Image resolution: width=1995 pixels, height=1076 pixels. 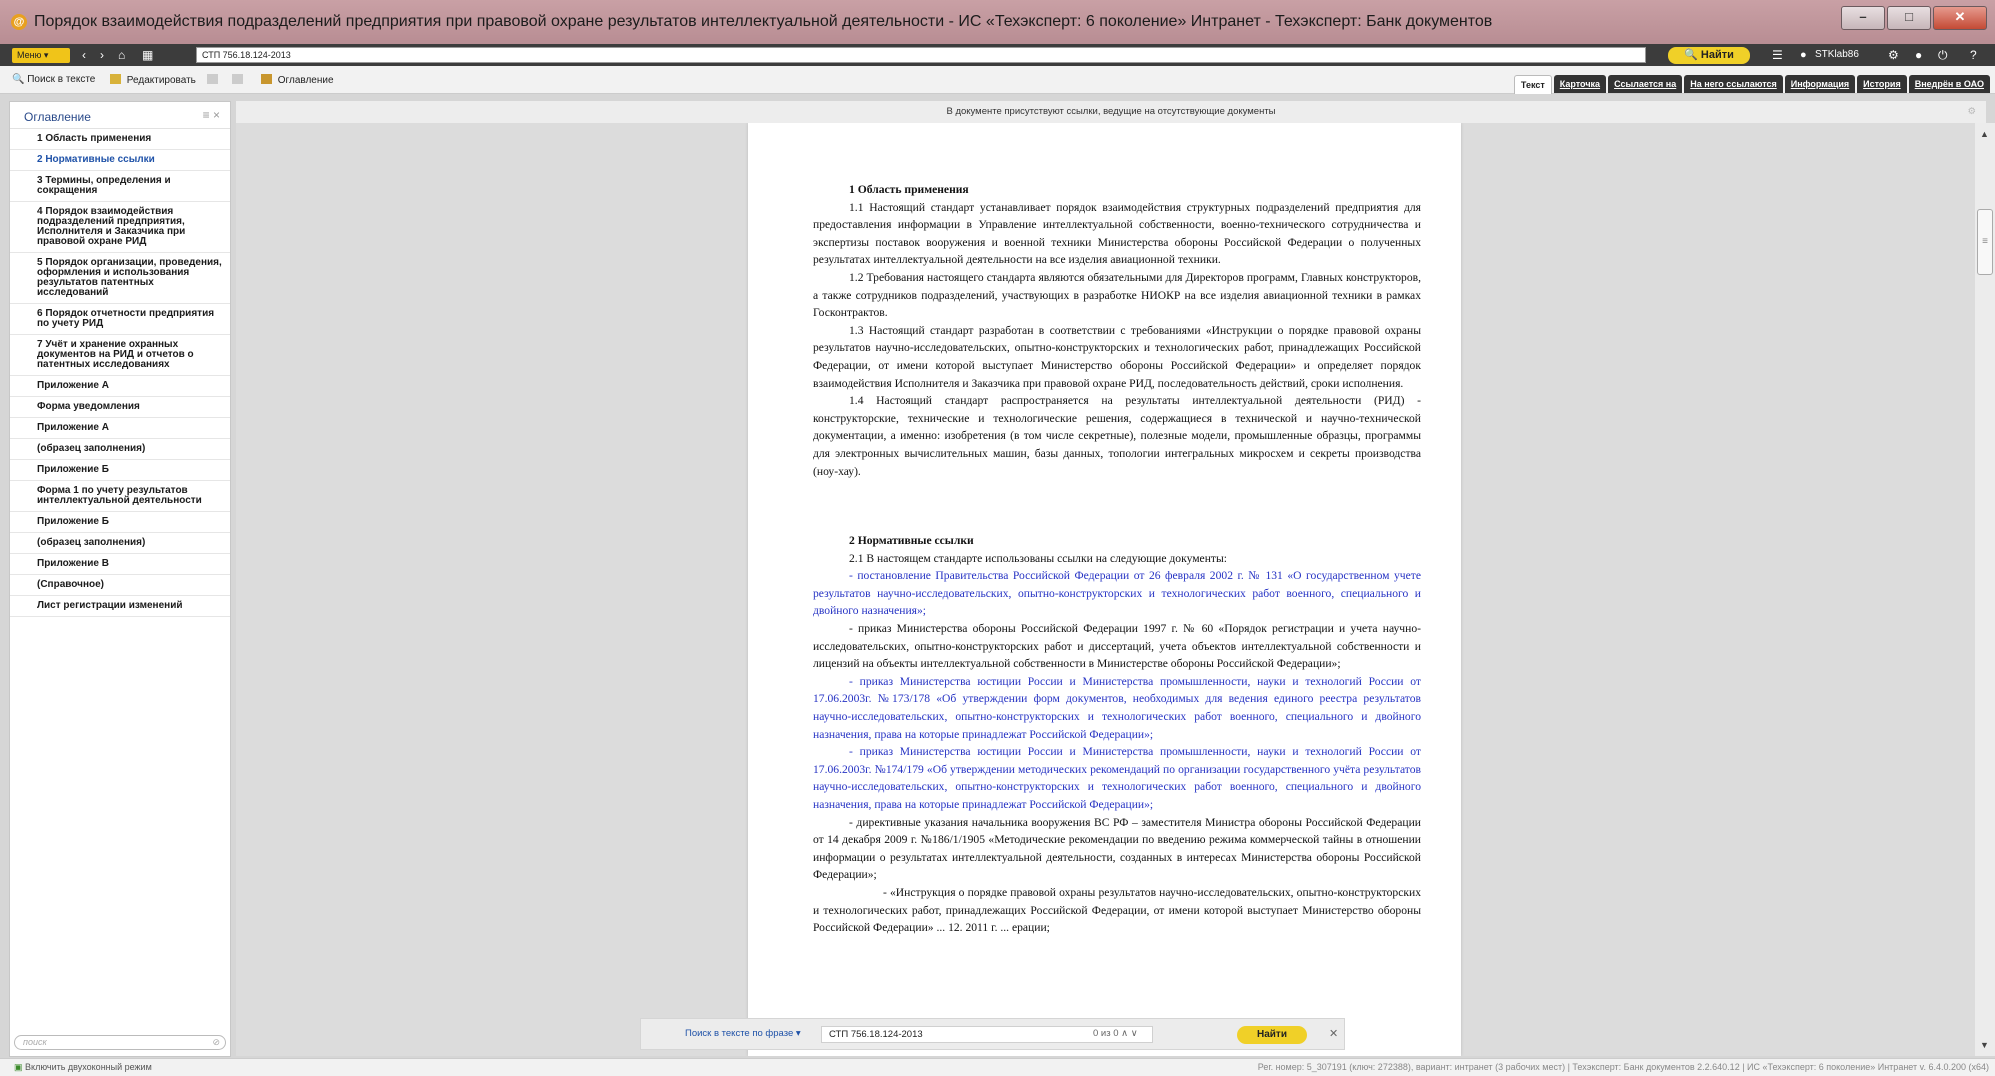 I want to click on toc-label: Оглавление, so click(x=305, y=80).